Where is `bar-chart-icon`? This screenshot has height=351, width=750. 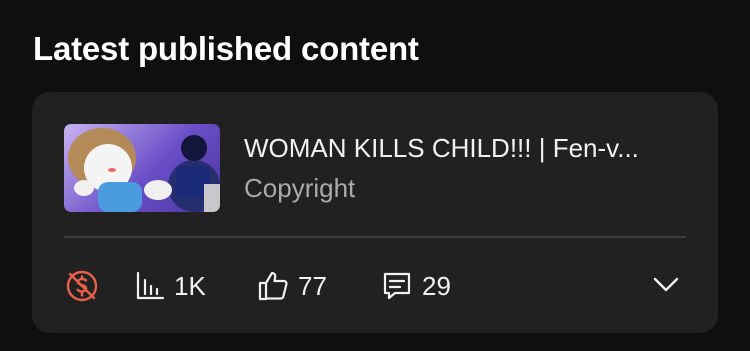 bar-chart-icon is located at coordinates (150, 286).